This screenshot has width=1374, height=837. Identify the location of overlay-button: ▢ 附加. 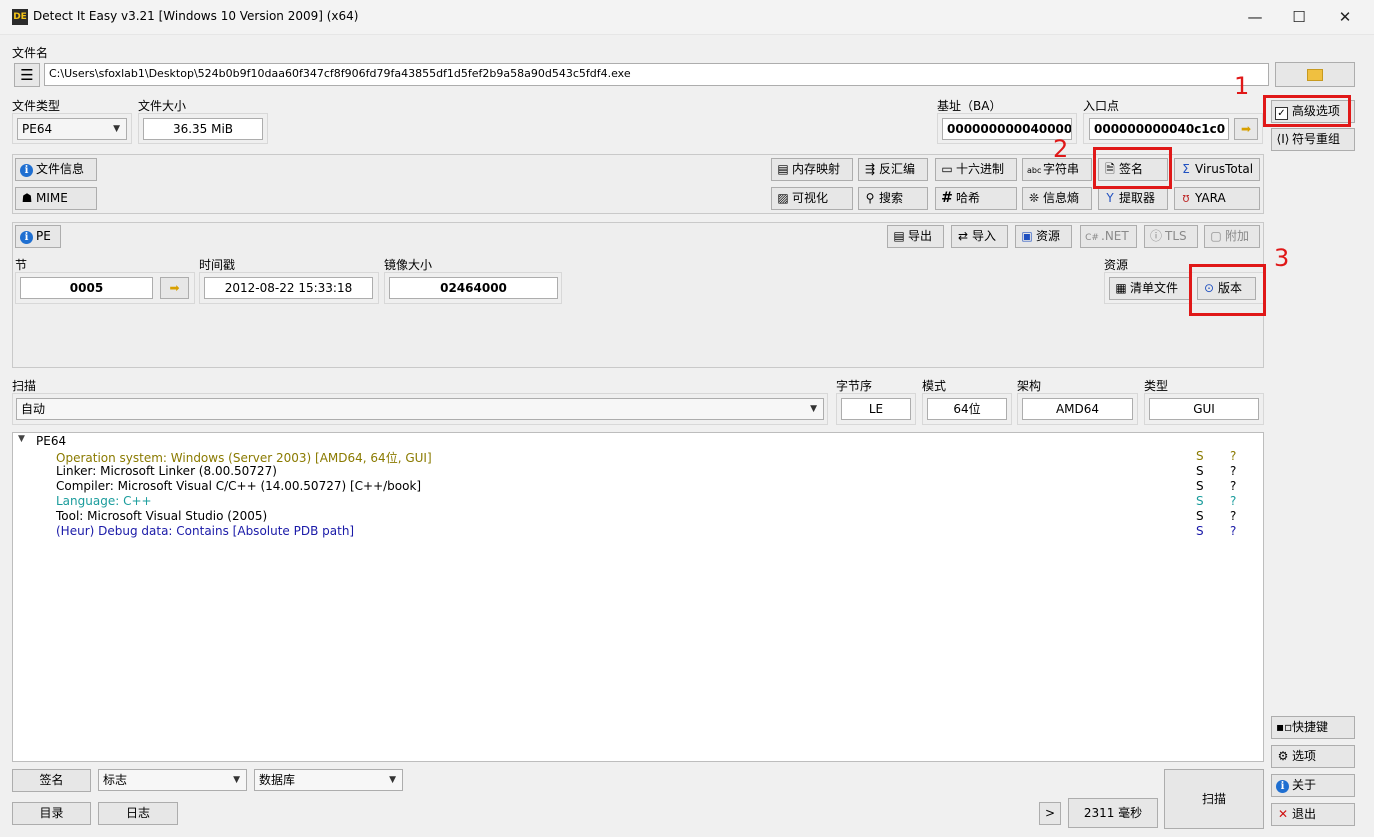
(1232, 236).